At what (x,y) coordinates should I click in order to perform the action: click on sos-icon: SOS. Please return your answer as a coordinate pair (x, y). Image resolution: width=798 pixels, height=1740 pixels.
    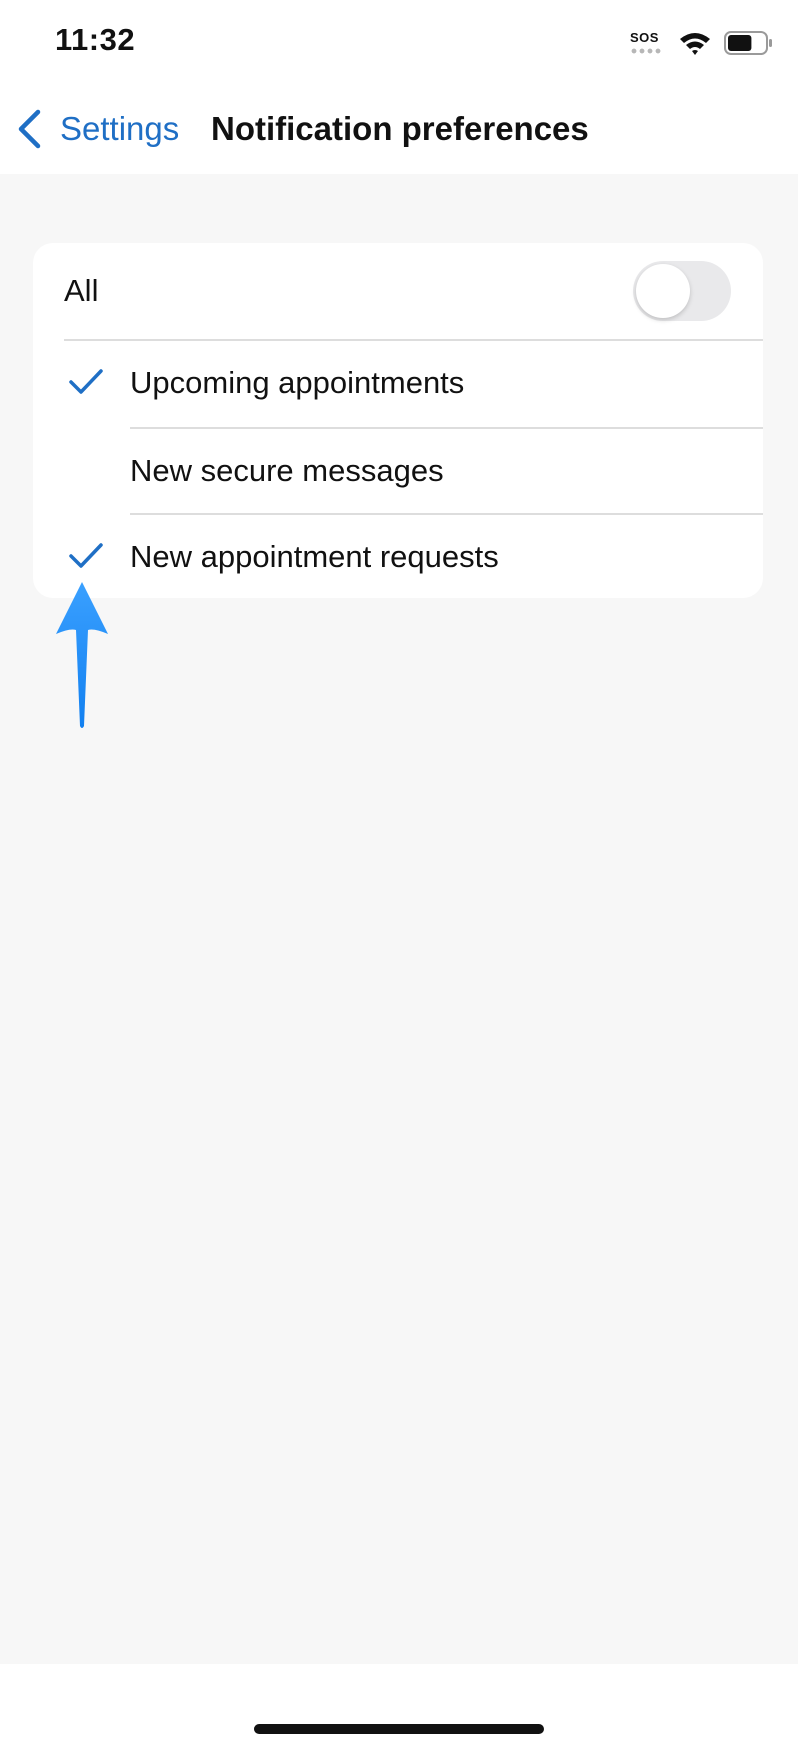
    Looking at the image, I should click on (646, 44).